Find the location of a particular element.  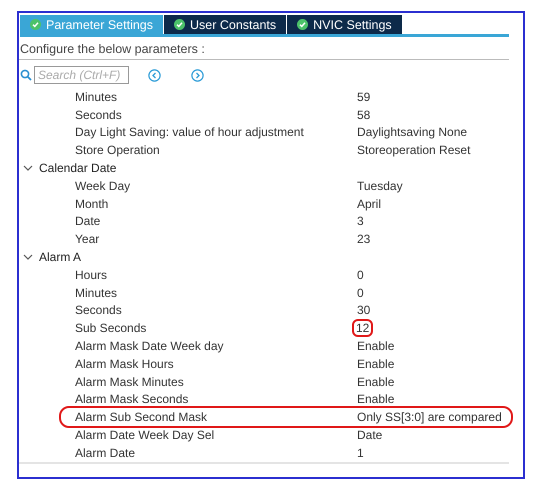

parameter-label: Alarm Mask Minutes is located at coordinates (129, 381).